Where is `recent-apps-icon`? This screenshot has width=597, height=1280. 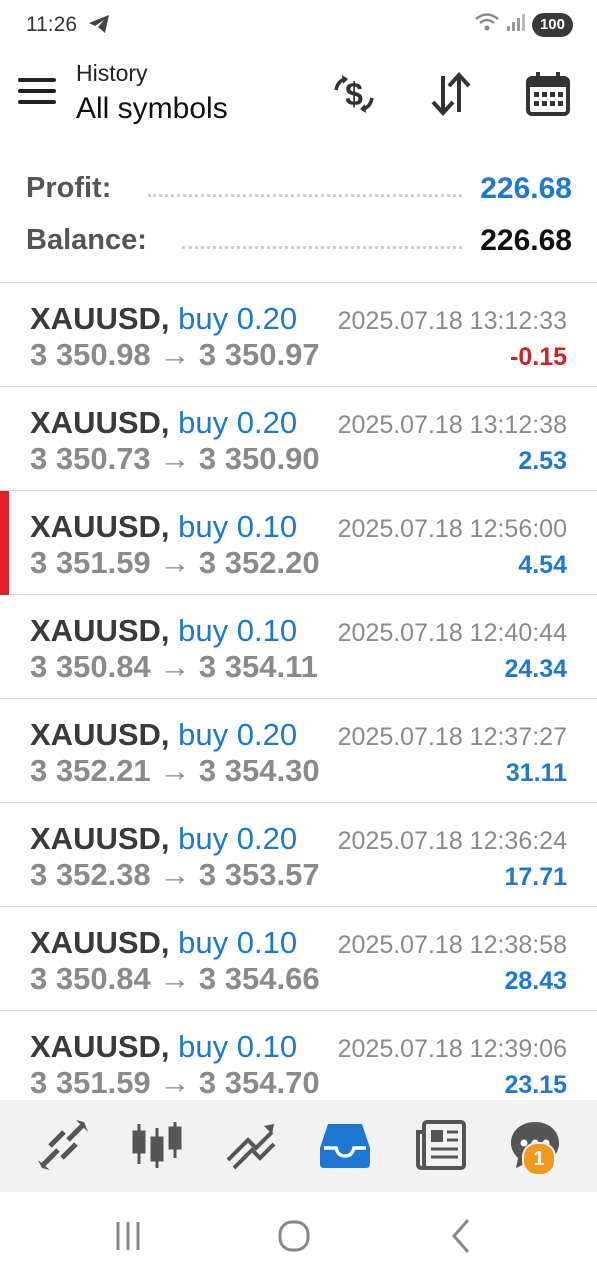 recent-apps-icon is located at coordinates (128, 1236).